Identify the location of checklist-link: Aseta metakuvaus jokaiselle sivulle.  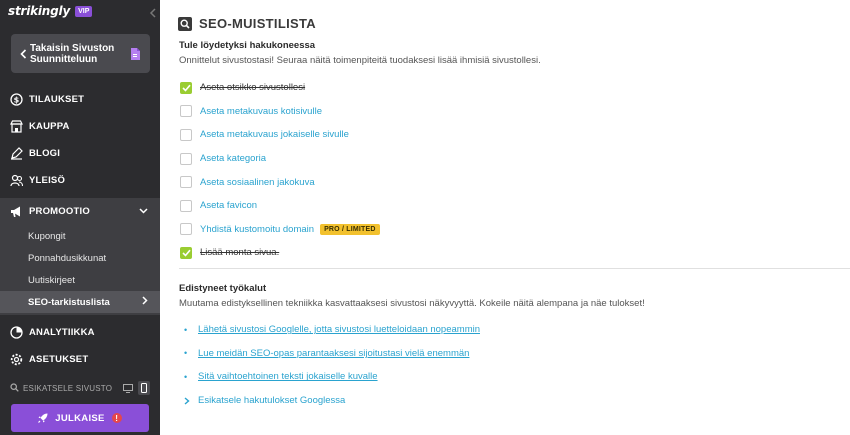
(274, 134).